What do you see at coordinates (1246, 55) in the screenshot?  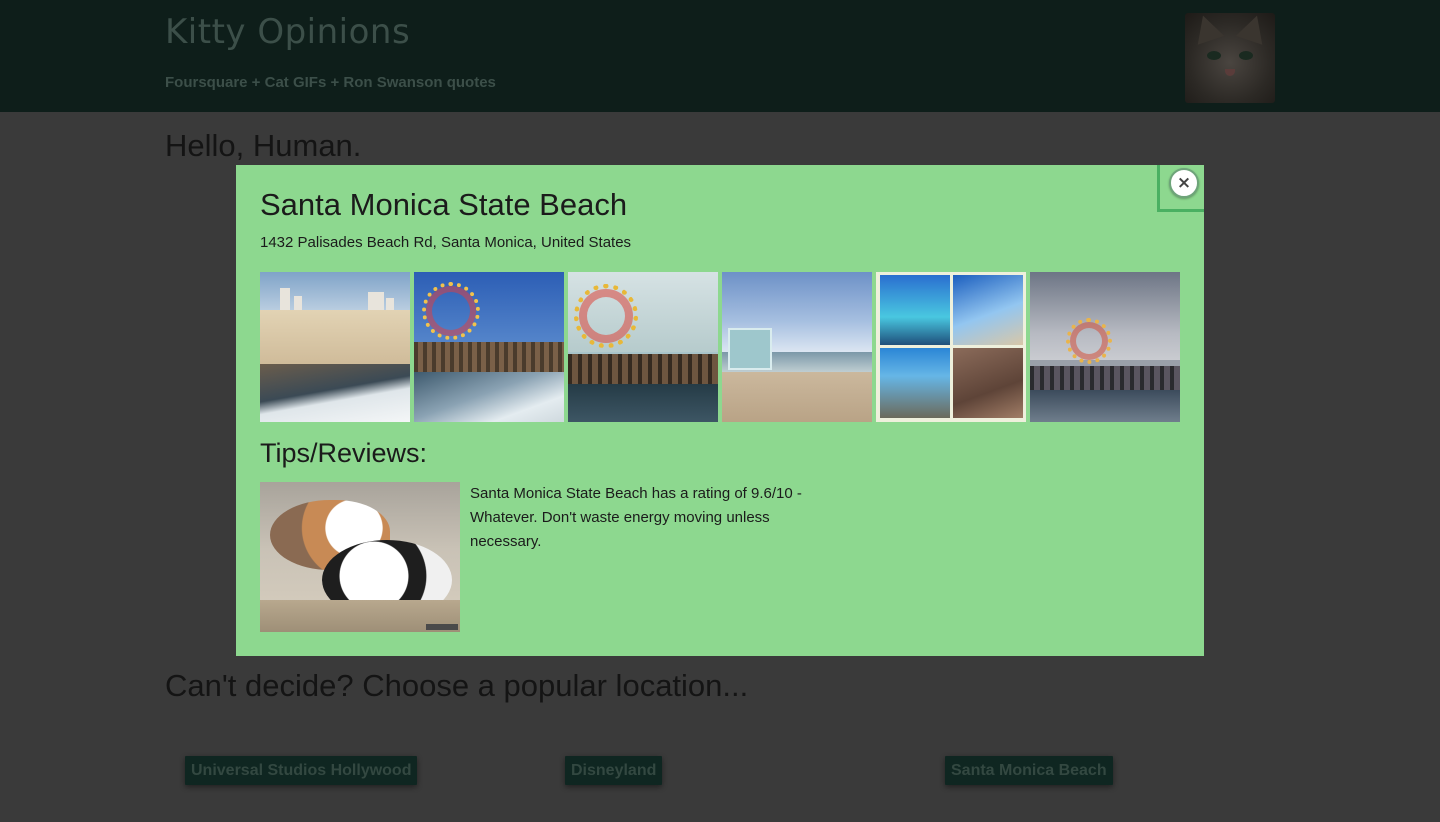 I see `cat-eye-right` at bounding box center [1246, 55].